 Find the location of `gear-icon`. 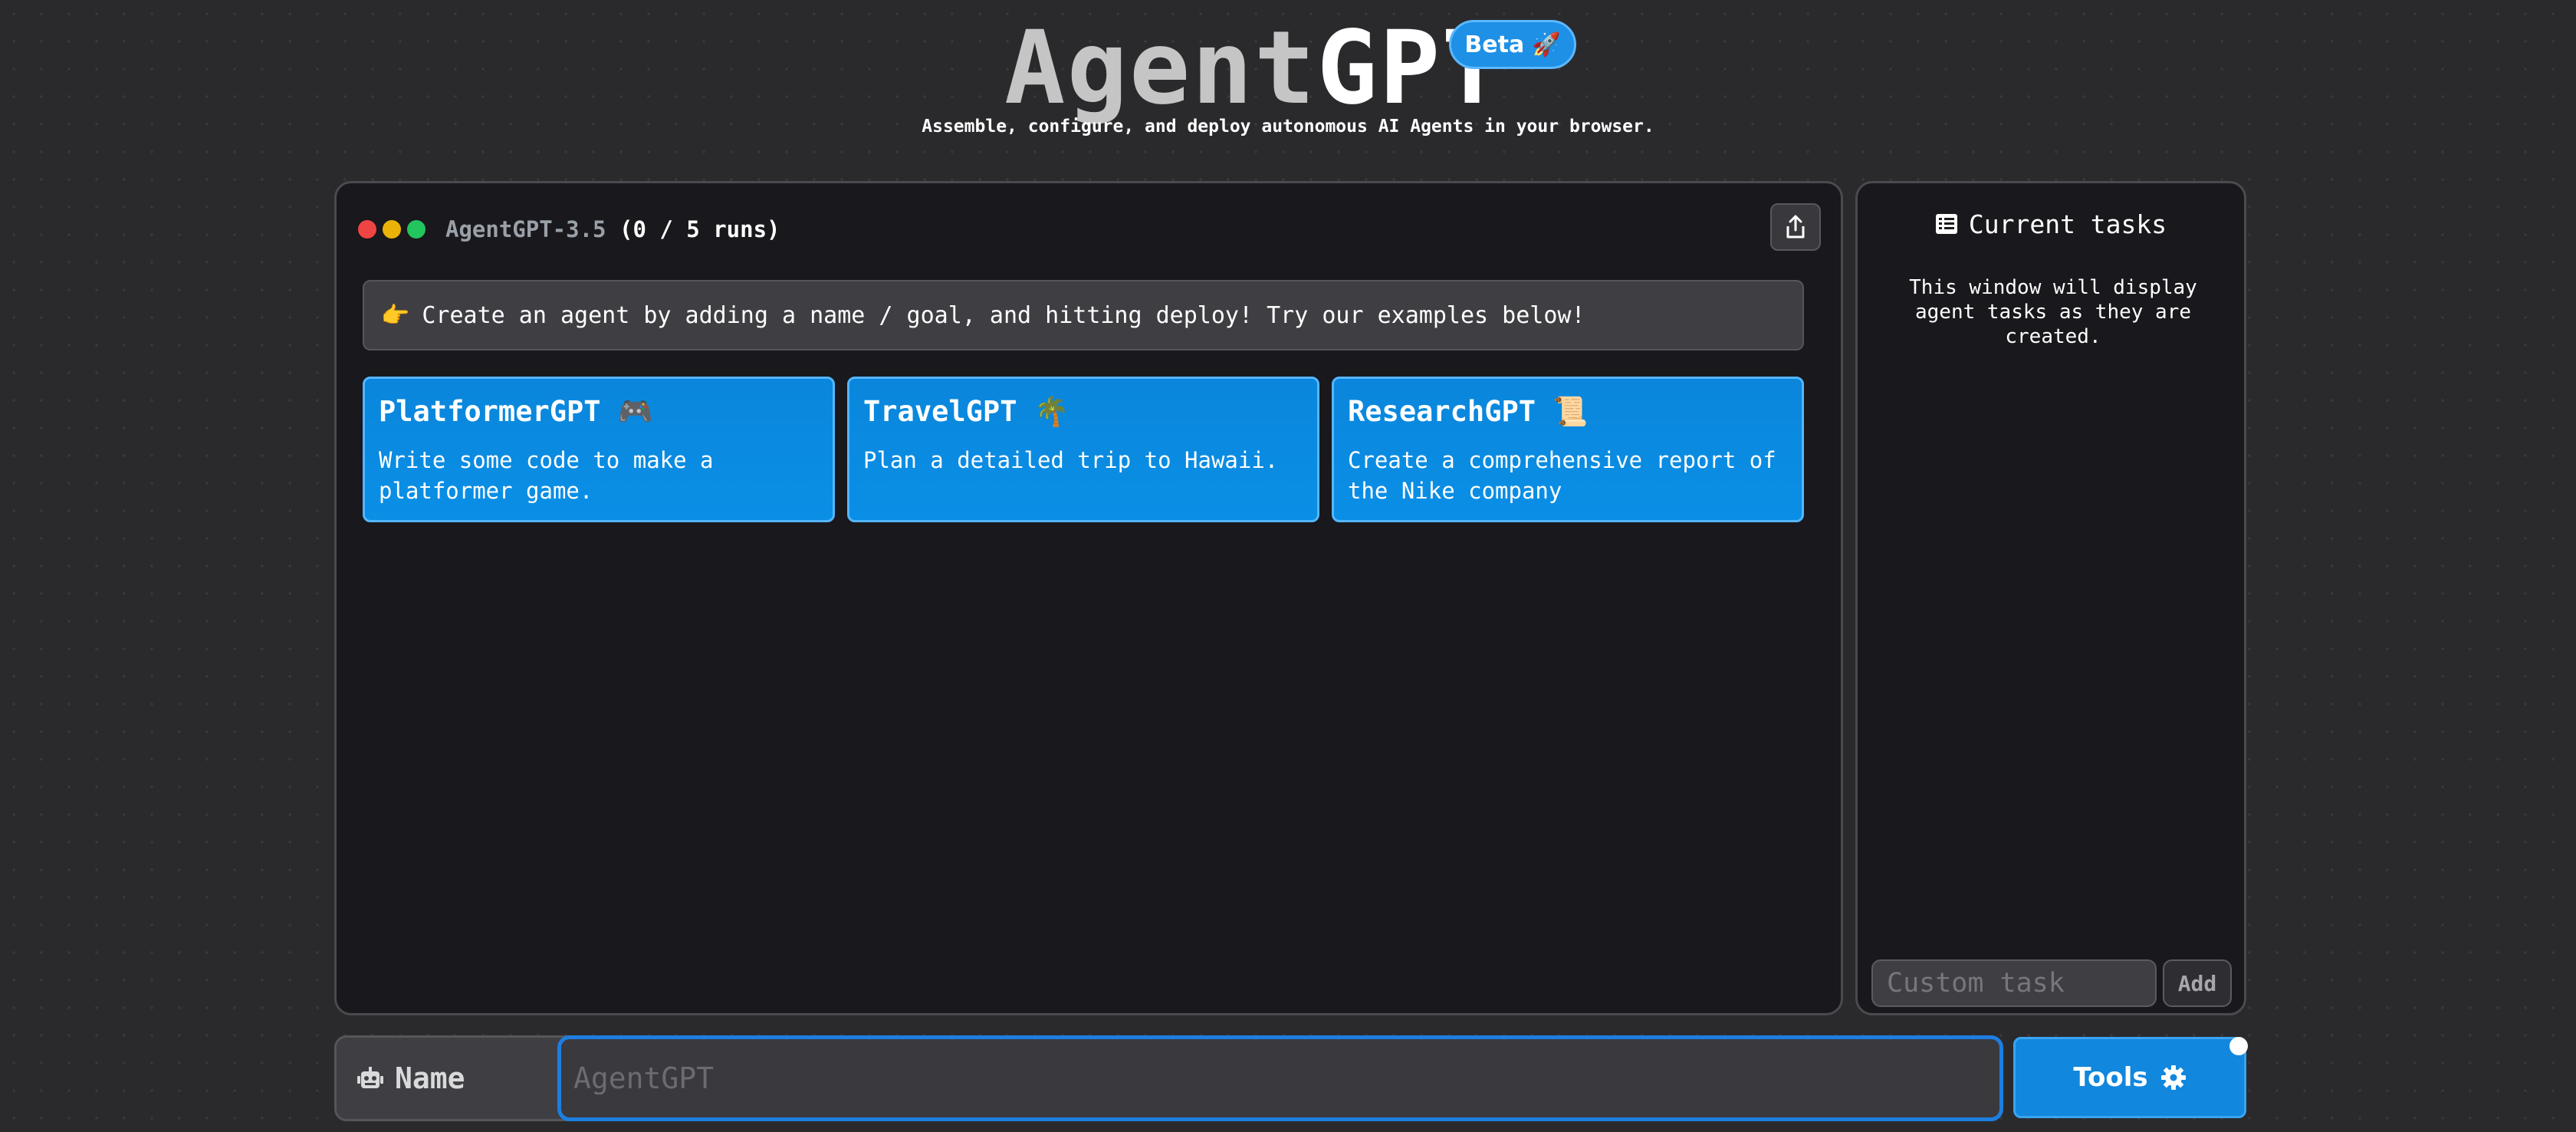

gear-icon is located at coordinates (2173, 1077).